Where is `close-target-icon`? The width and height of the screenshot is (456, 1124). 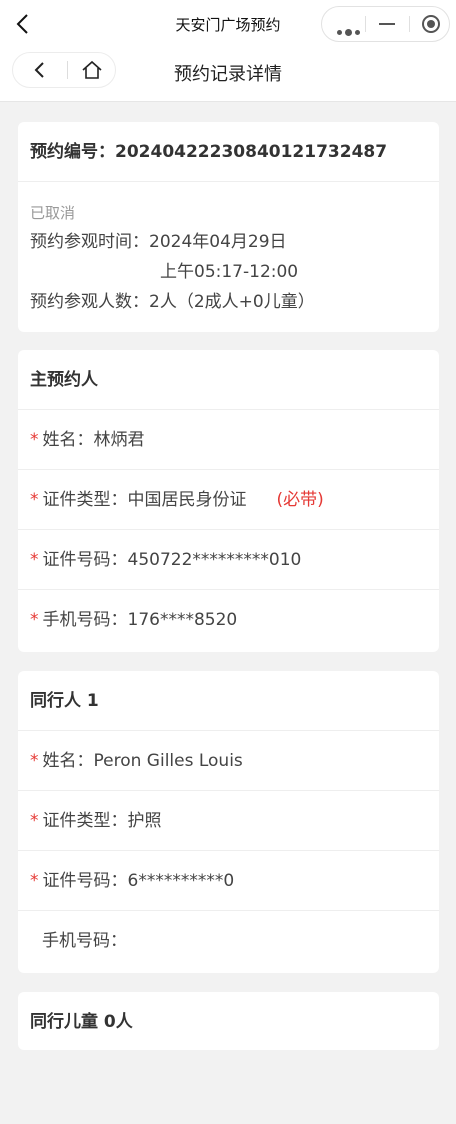
close-target-icon is located at coordinates (431, 24).